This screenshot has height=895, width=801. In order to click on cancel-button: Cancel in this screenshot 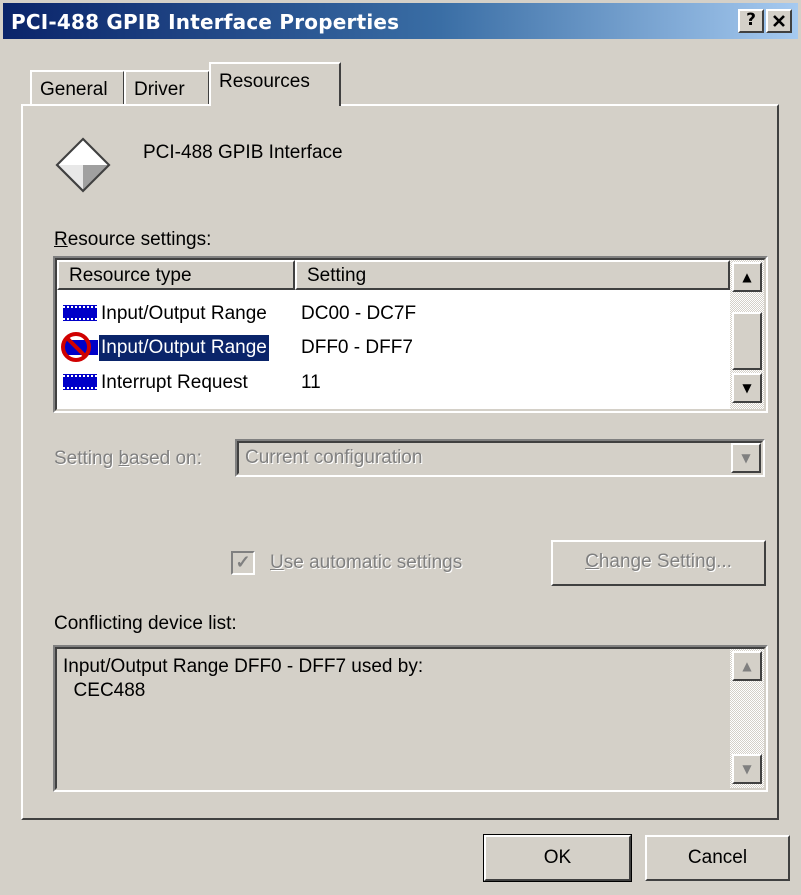, I will do `click(717, 858)`.